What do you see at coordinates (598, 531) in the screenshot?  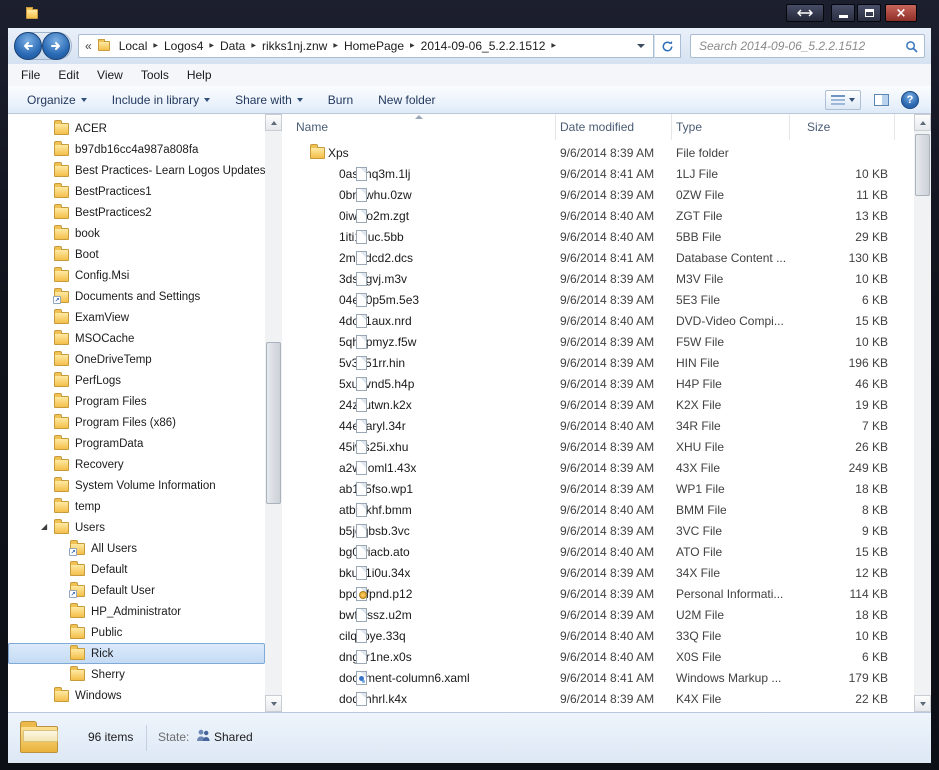 I see `file-row: b5jqqbsb.3vc 9/6/2014 8:39 AM 3VC File 9 KB` at bounding box center [598, 531].